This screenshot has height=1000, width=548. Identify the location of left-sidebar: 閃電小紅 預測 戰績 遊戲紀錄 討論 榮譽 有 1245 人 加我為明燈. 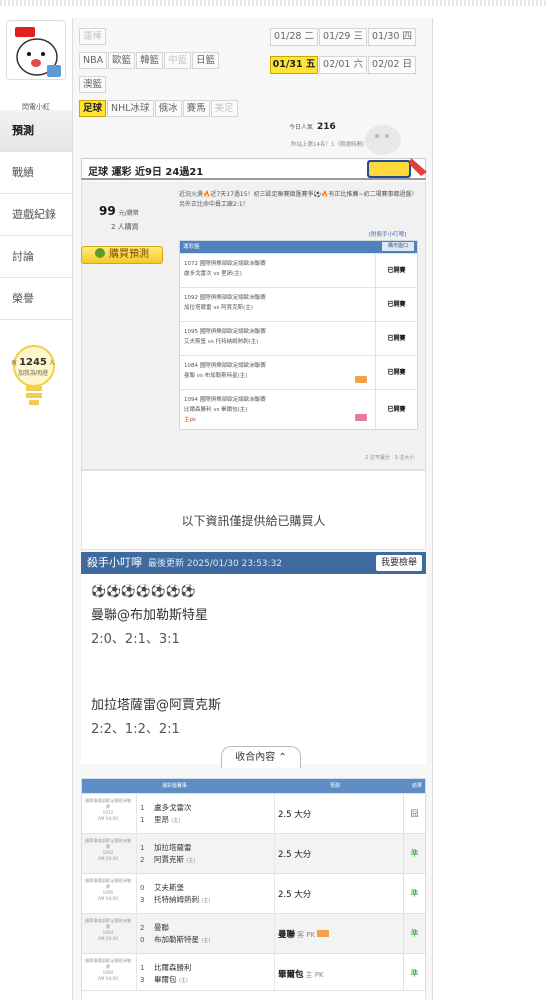
(40, 509).